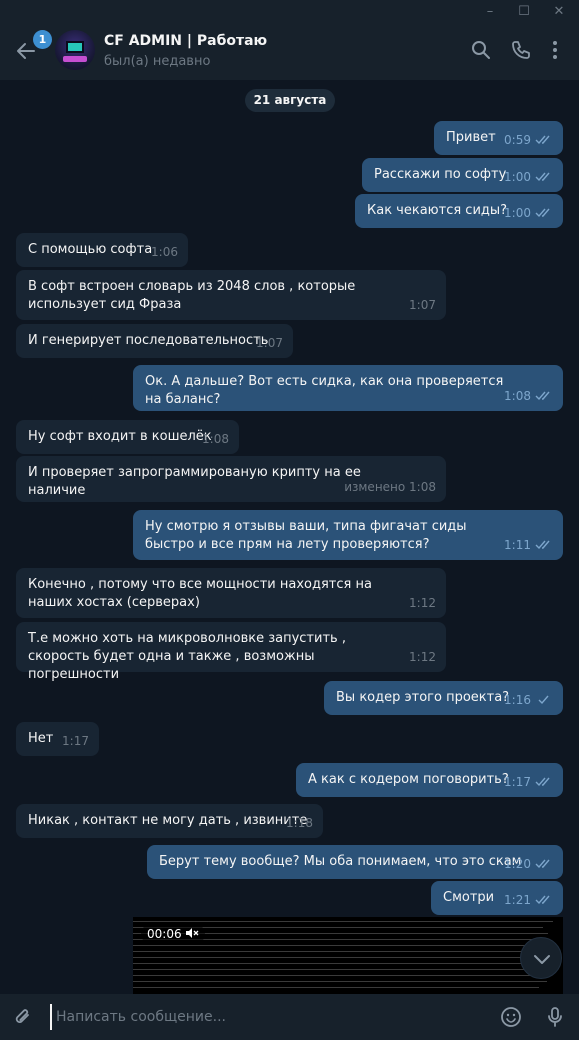  What do you see at coordinates (469, 897) in the screenshot?
I see `message-text: Смотри` at bounding box center [469, 897].